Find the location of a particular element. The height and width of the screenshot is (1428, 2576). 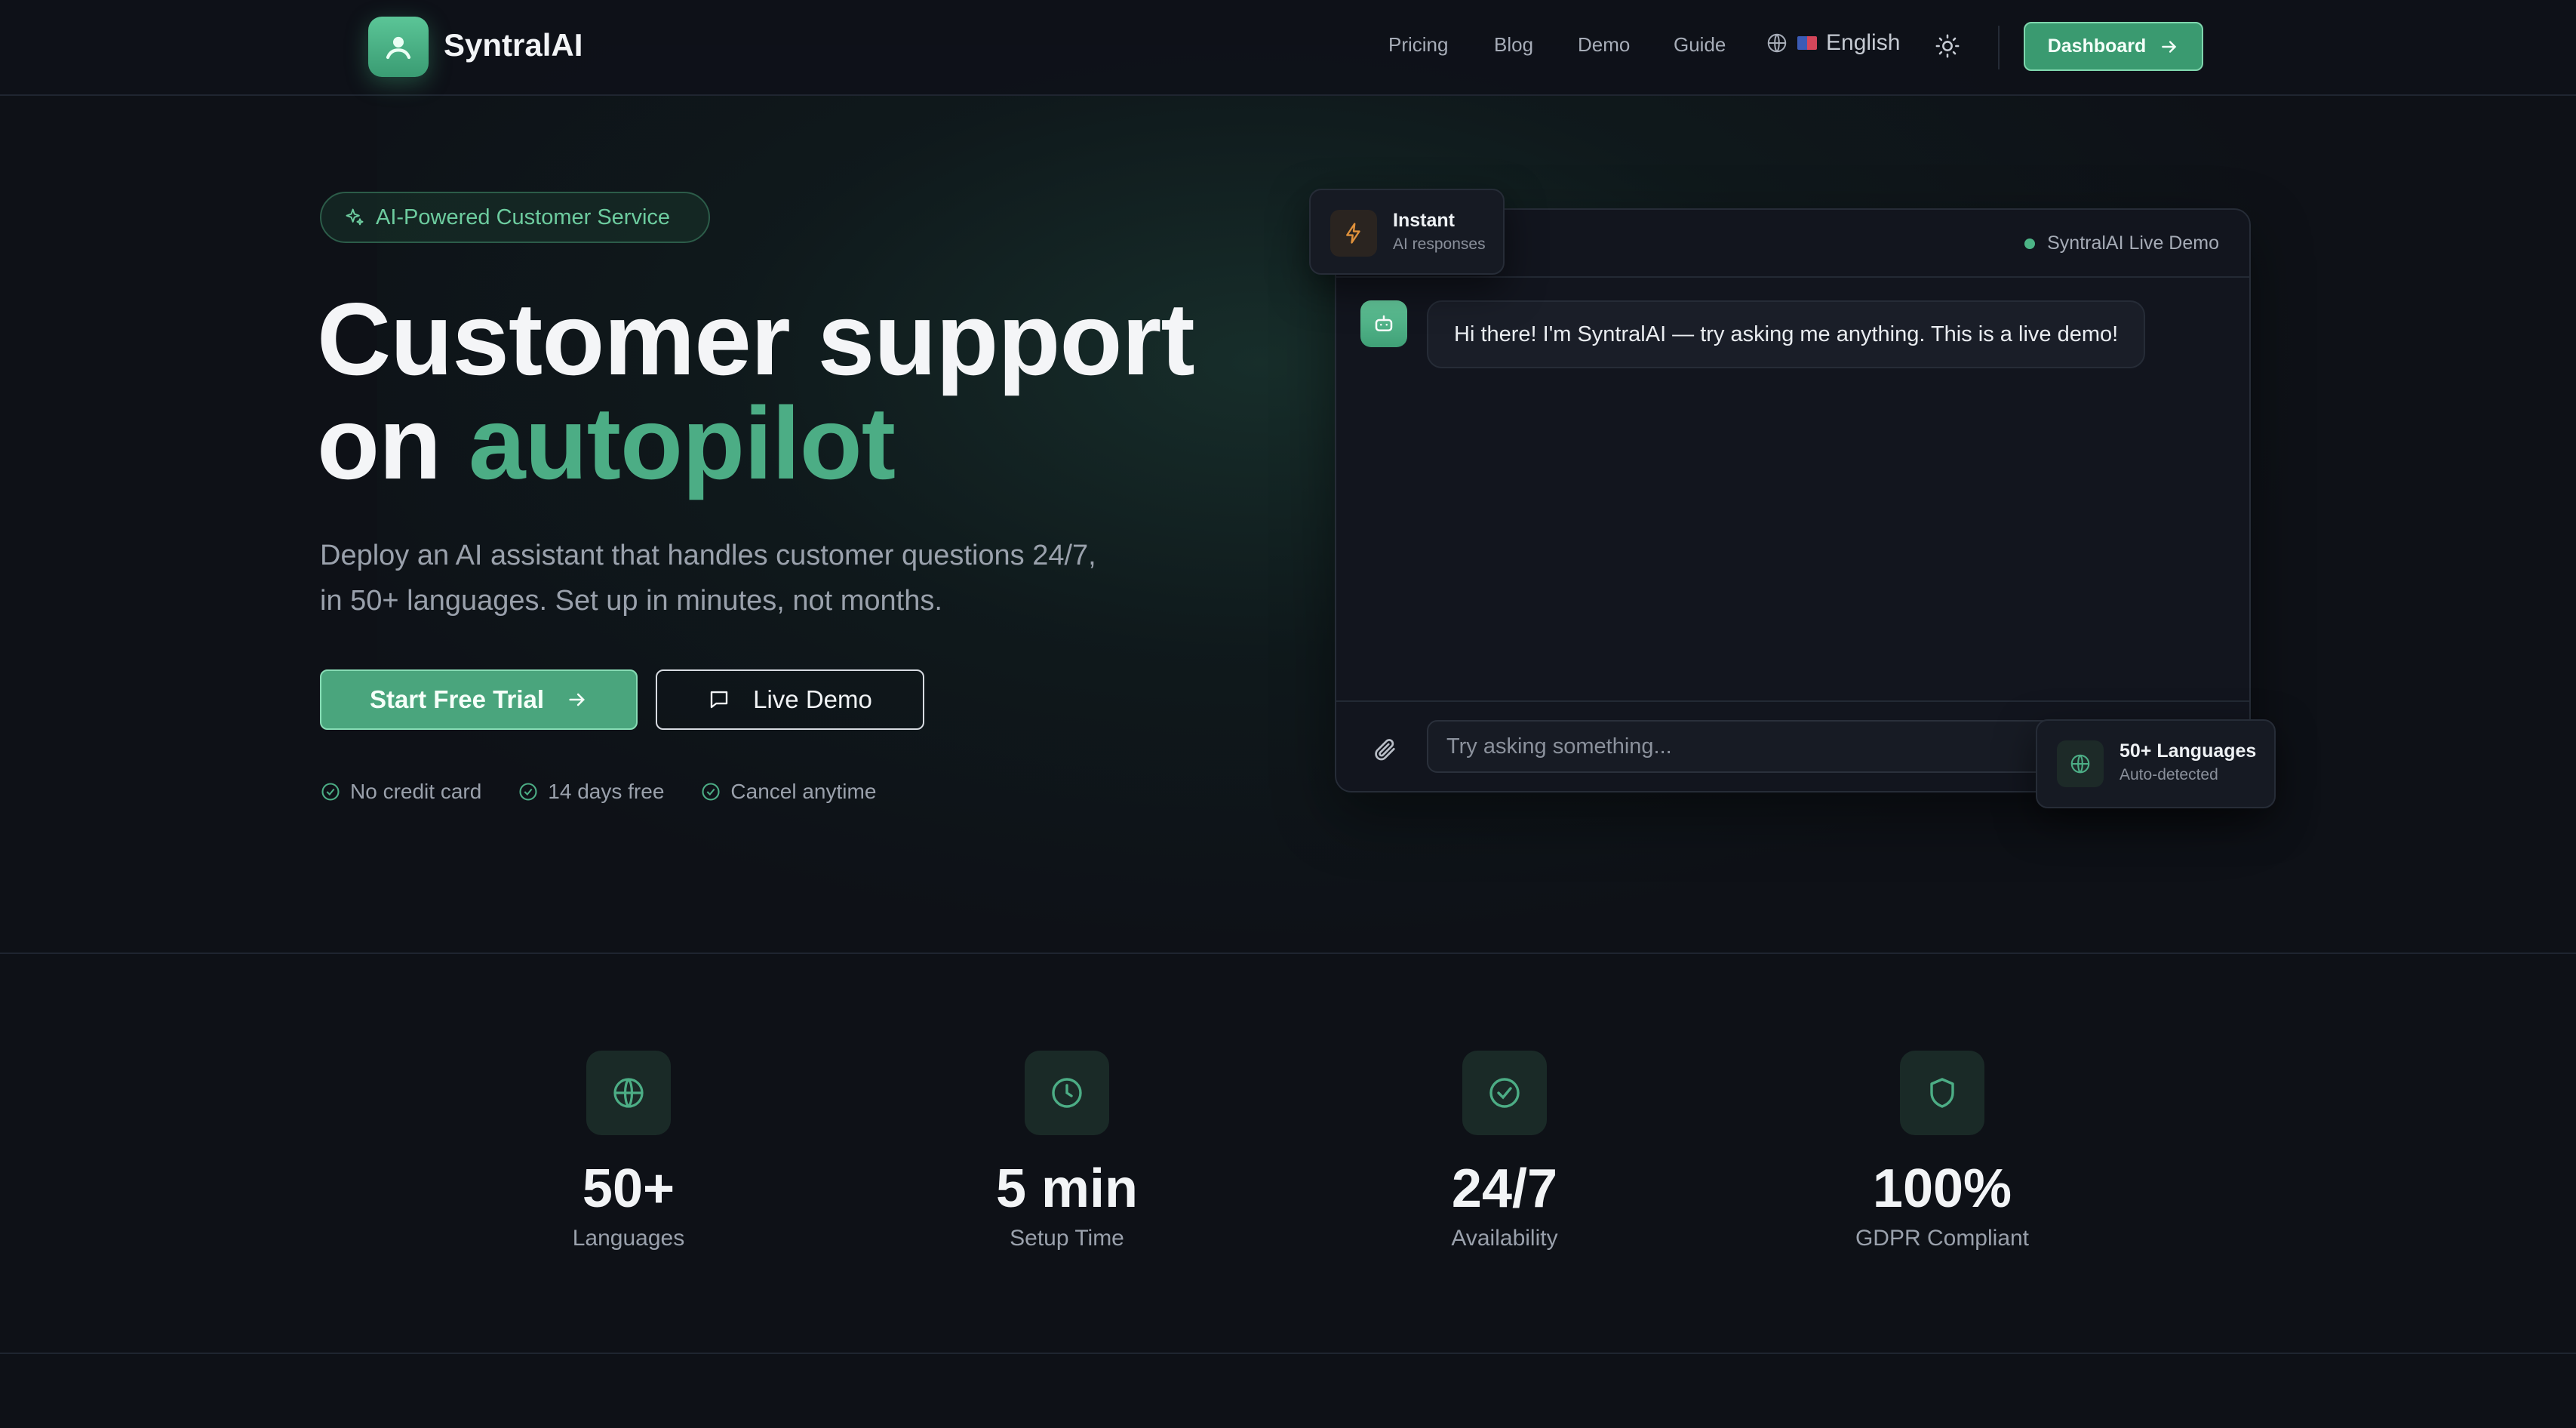

instant-subtitle: AI responses is located at coordinates (1439, 244).